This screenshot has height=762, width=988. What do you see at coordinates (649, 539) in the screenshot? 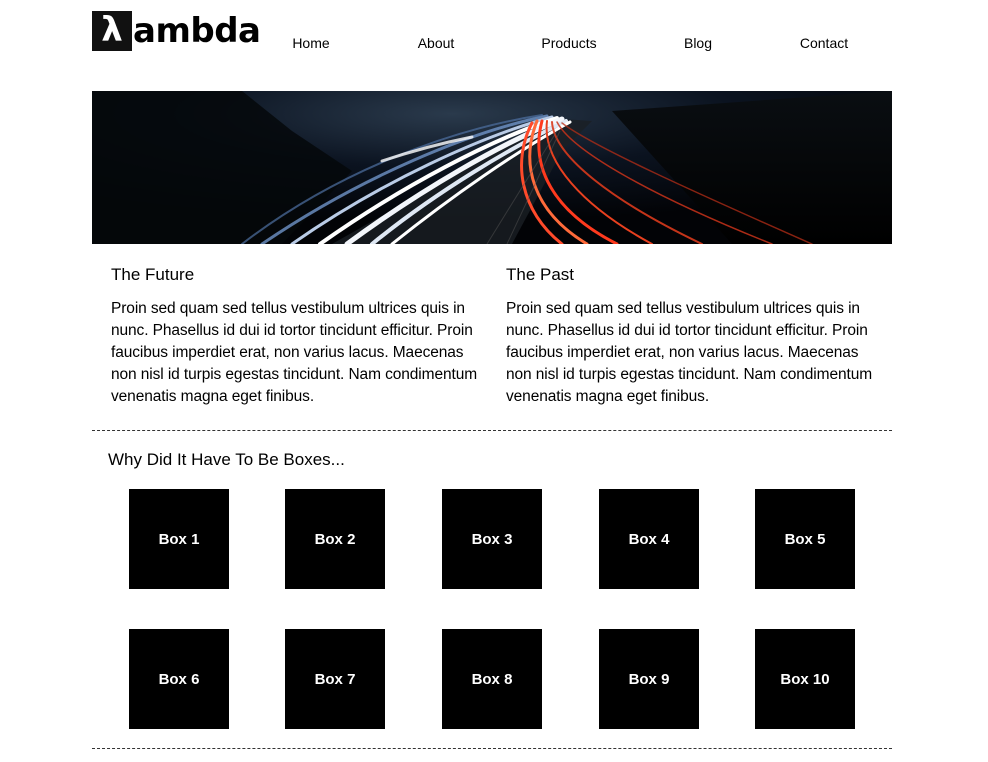
I see `box-4: Box 4` at bounding box center [649, 539].